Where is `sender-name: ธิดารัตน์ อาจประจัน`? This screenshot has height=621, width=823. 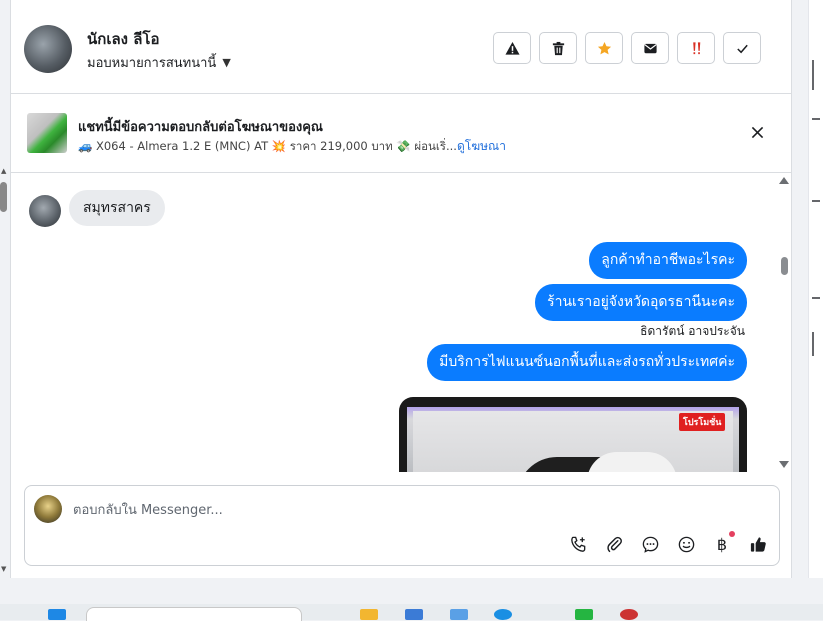
sender-name: ธิดารัตน์ อาจประจัน is located at coordinates (692, 331).